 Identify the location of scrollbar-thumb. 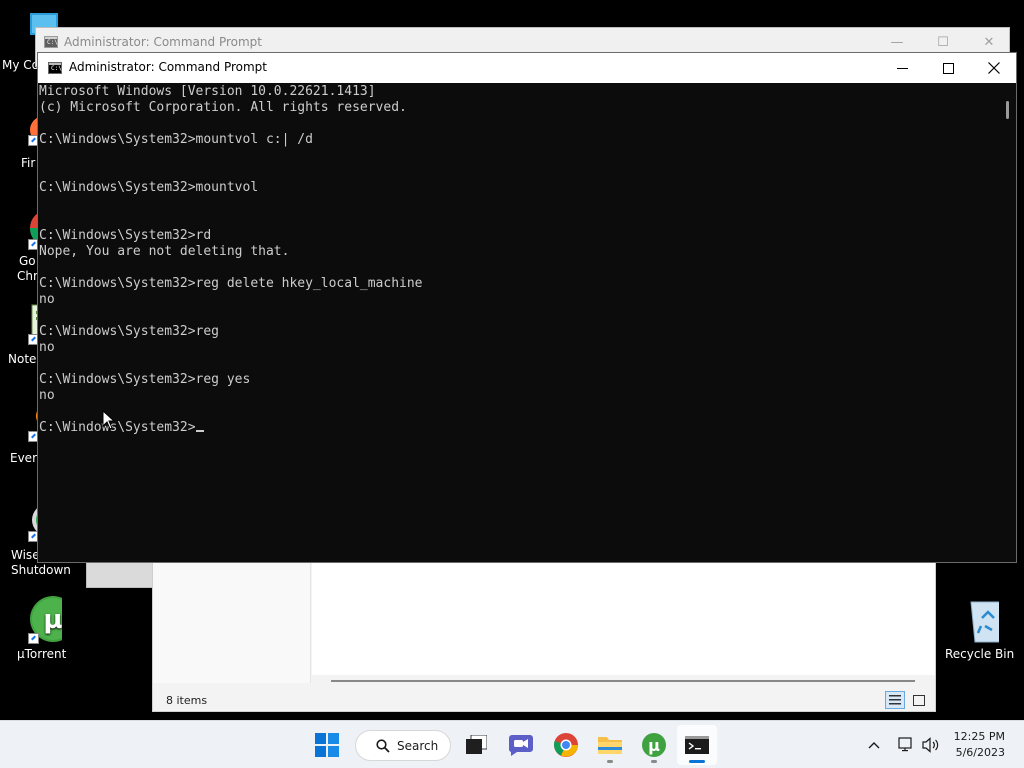
(1007, 110).